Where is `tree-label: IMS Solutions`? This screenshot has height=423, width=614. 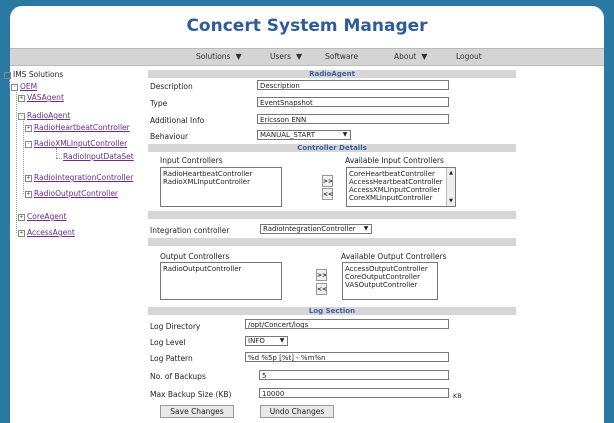 tree-label: IMS Solutions is located at coordinates (38, 74).